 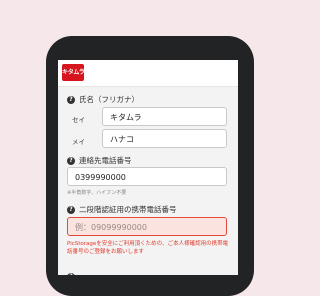 I want to click on contact-phone-label: ? 連絡先電話番号, so click(x=99, y=160).